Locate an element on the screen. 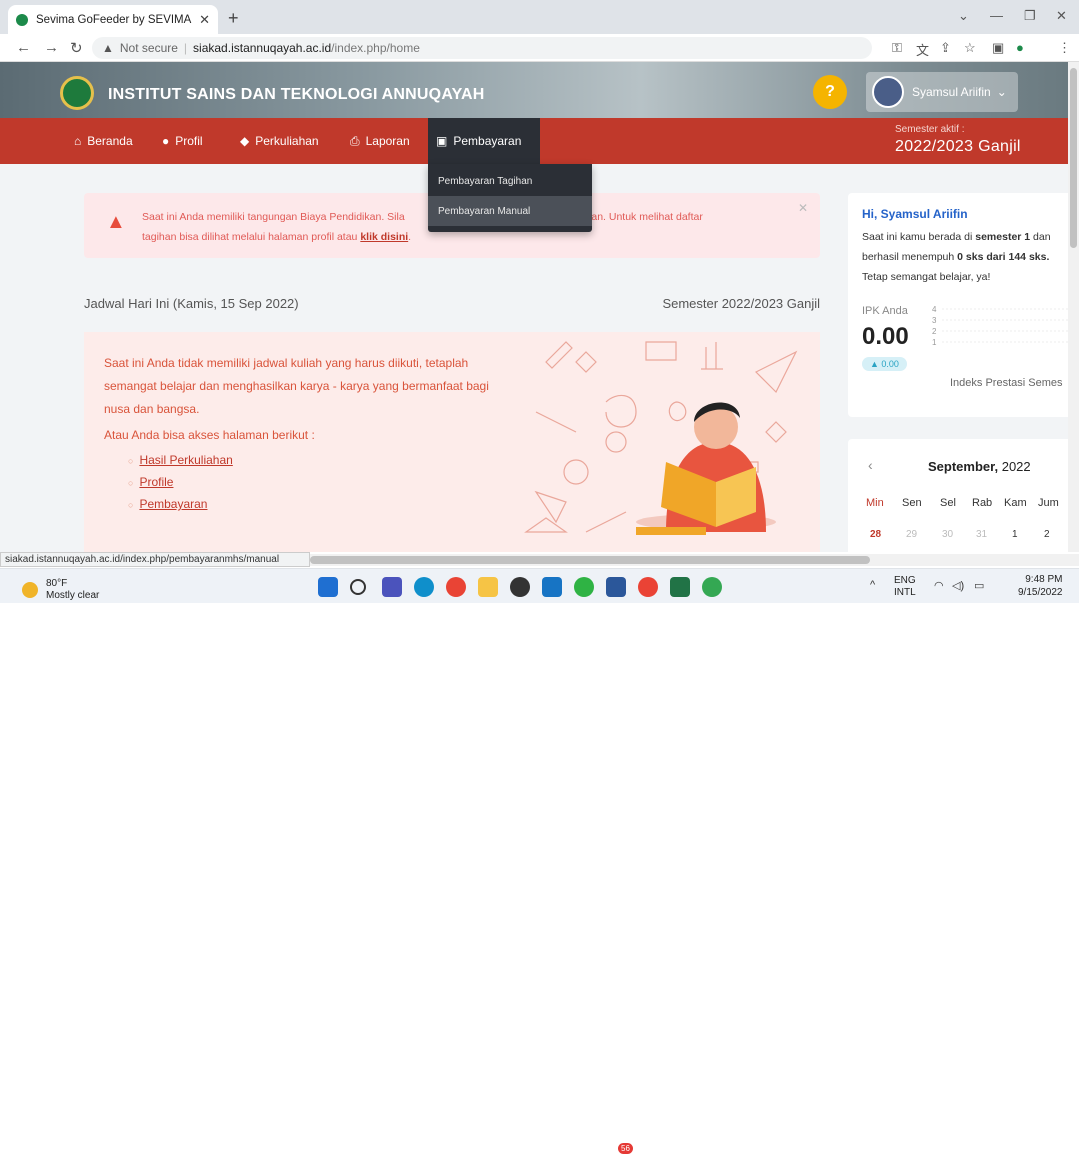  nav-perkuliahan: ◆ Perkuliahan is located at coordinates (279, 141).